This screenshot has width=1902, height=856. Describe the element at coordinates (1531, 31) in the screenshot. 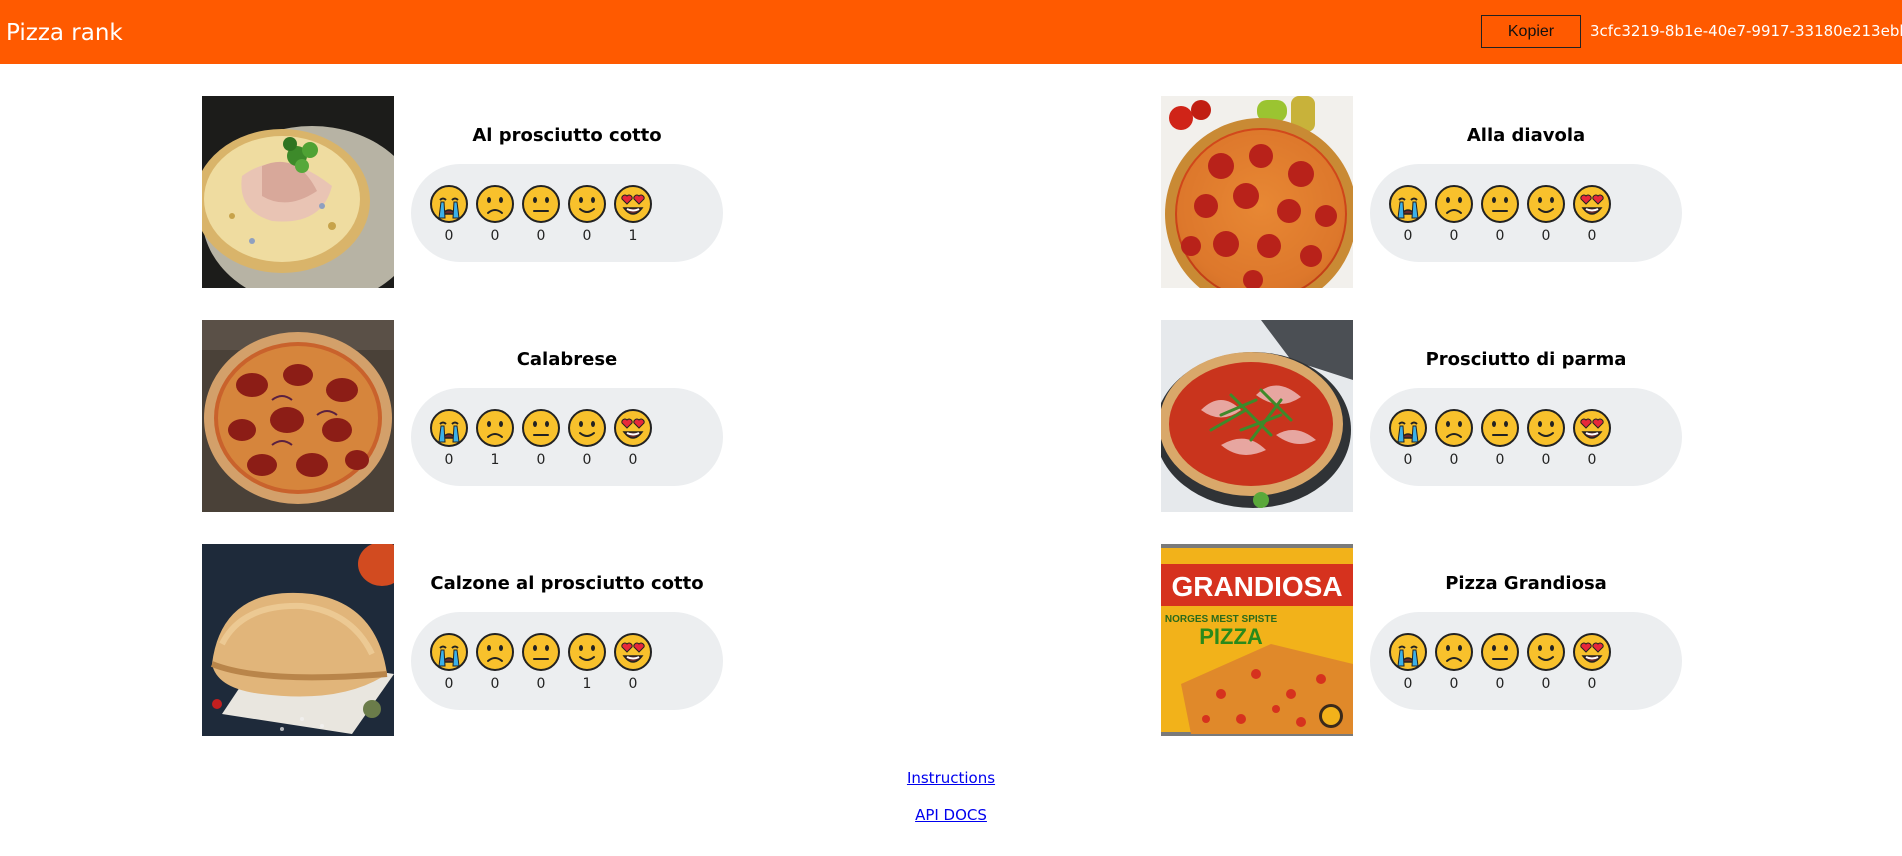

I see `copy-button: Kopier` at that location.